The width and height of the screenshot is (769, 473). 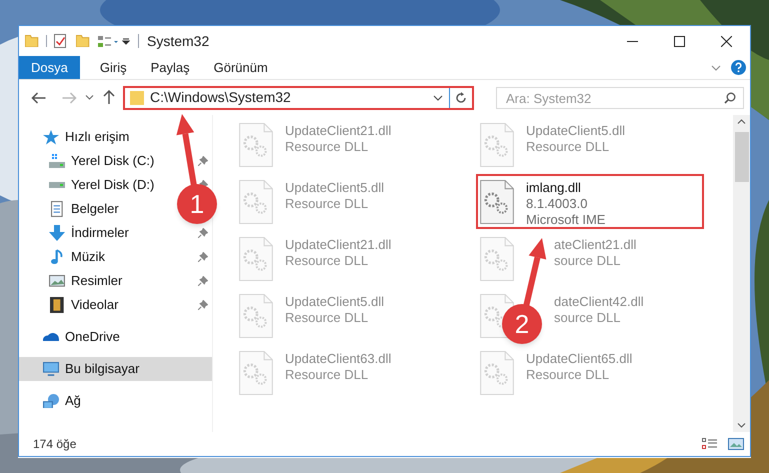 What do you see at coordinates (62, 401) in the screenshot?
I see `sidebar-item: Ağ` at bounding box center [62, 401].